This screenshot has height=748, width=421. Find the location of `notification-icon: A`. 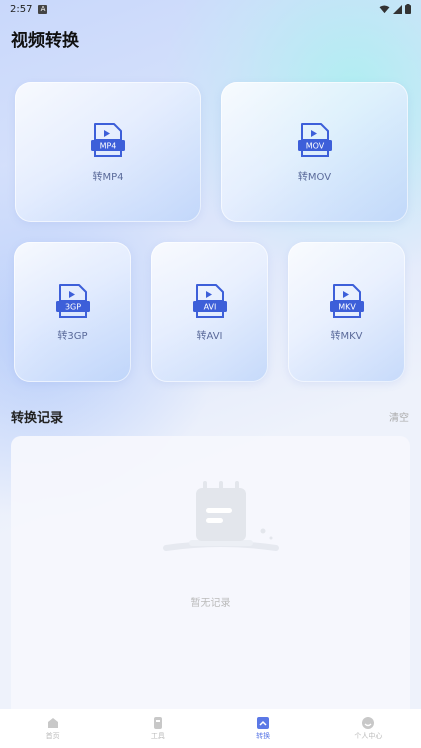

notification-icon: A is located at coordinates (43, 9).